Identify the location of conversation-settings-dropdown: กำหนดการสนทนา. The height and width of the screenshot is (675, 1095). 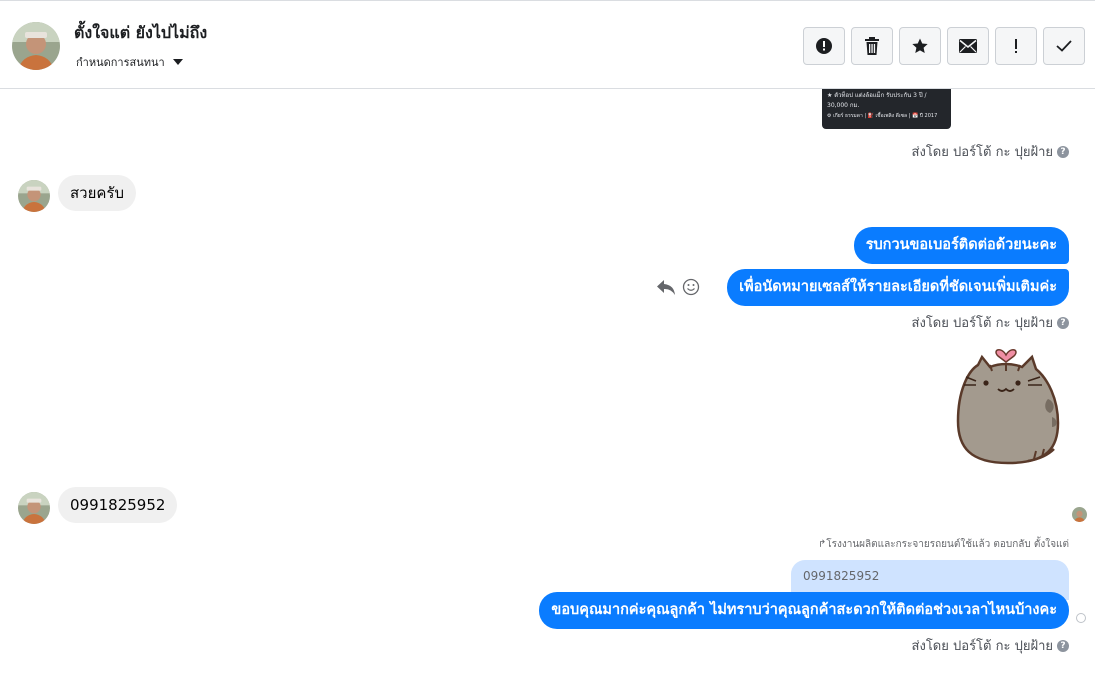
(129, 62).